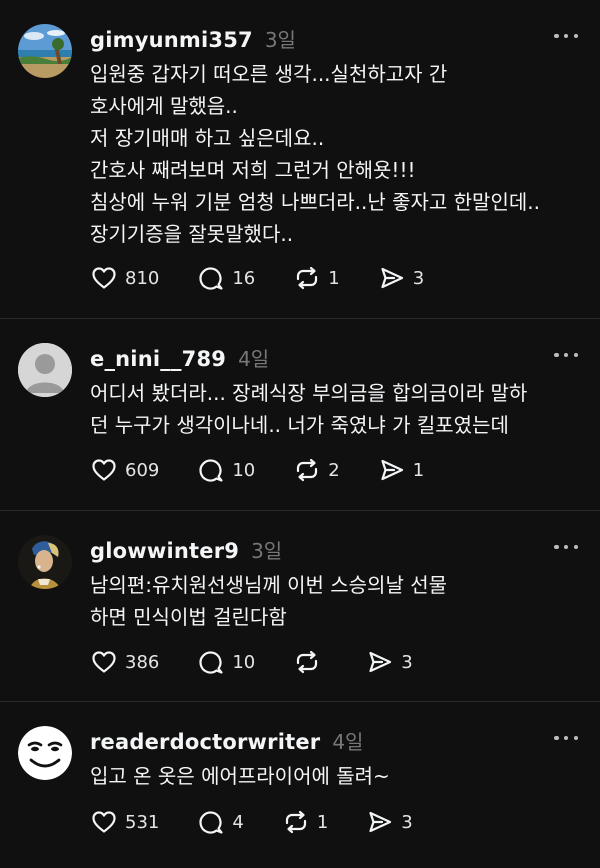  I want to click on share-count: 1, so click(418, 470).